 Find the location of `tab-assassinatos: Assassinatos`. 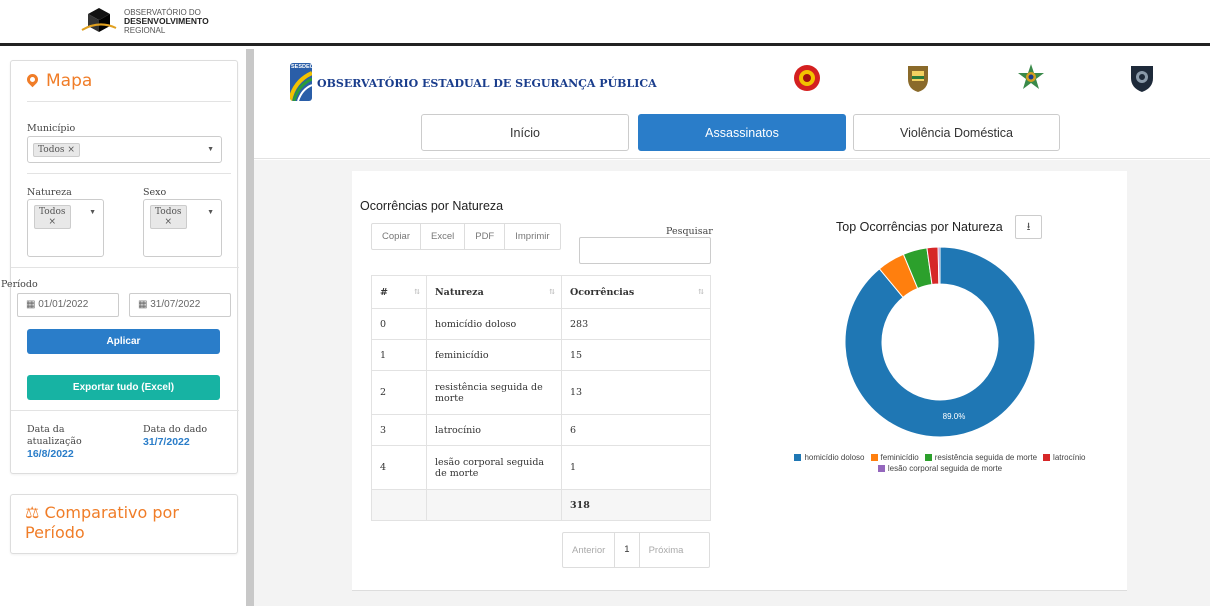

tab-assassinatos: Assassinatos is located at coordinates (742, 132).